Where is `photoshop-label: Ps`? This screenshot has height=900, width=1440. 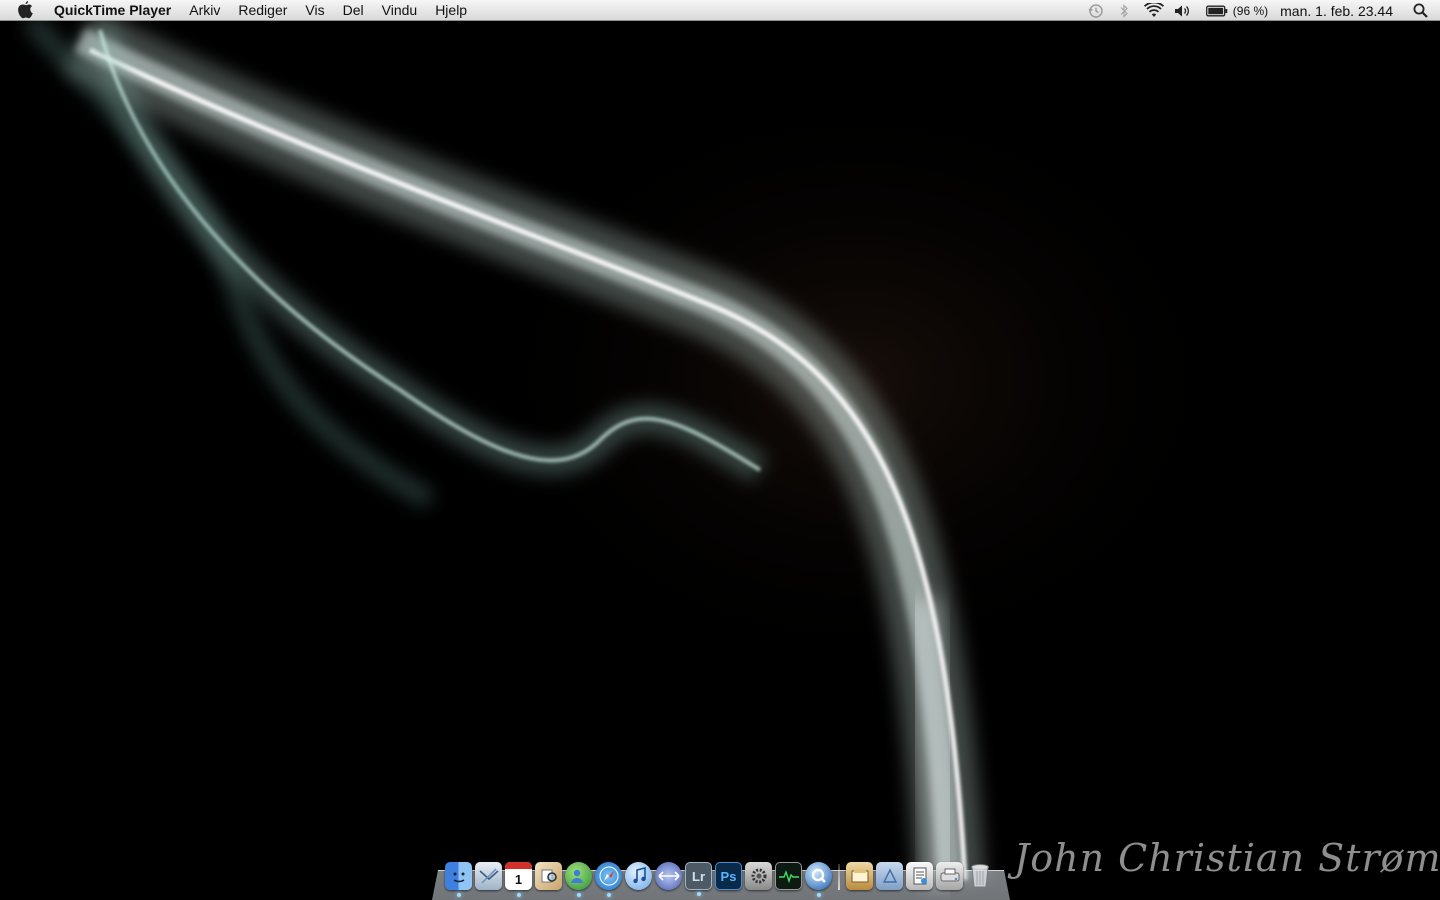 photoshop-label: Ps is located at coordinates (728, 876).